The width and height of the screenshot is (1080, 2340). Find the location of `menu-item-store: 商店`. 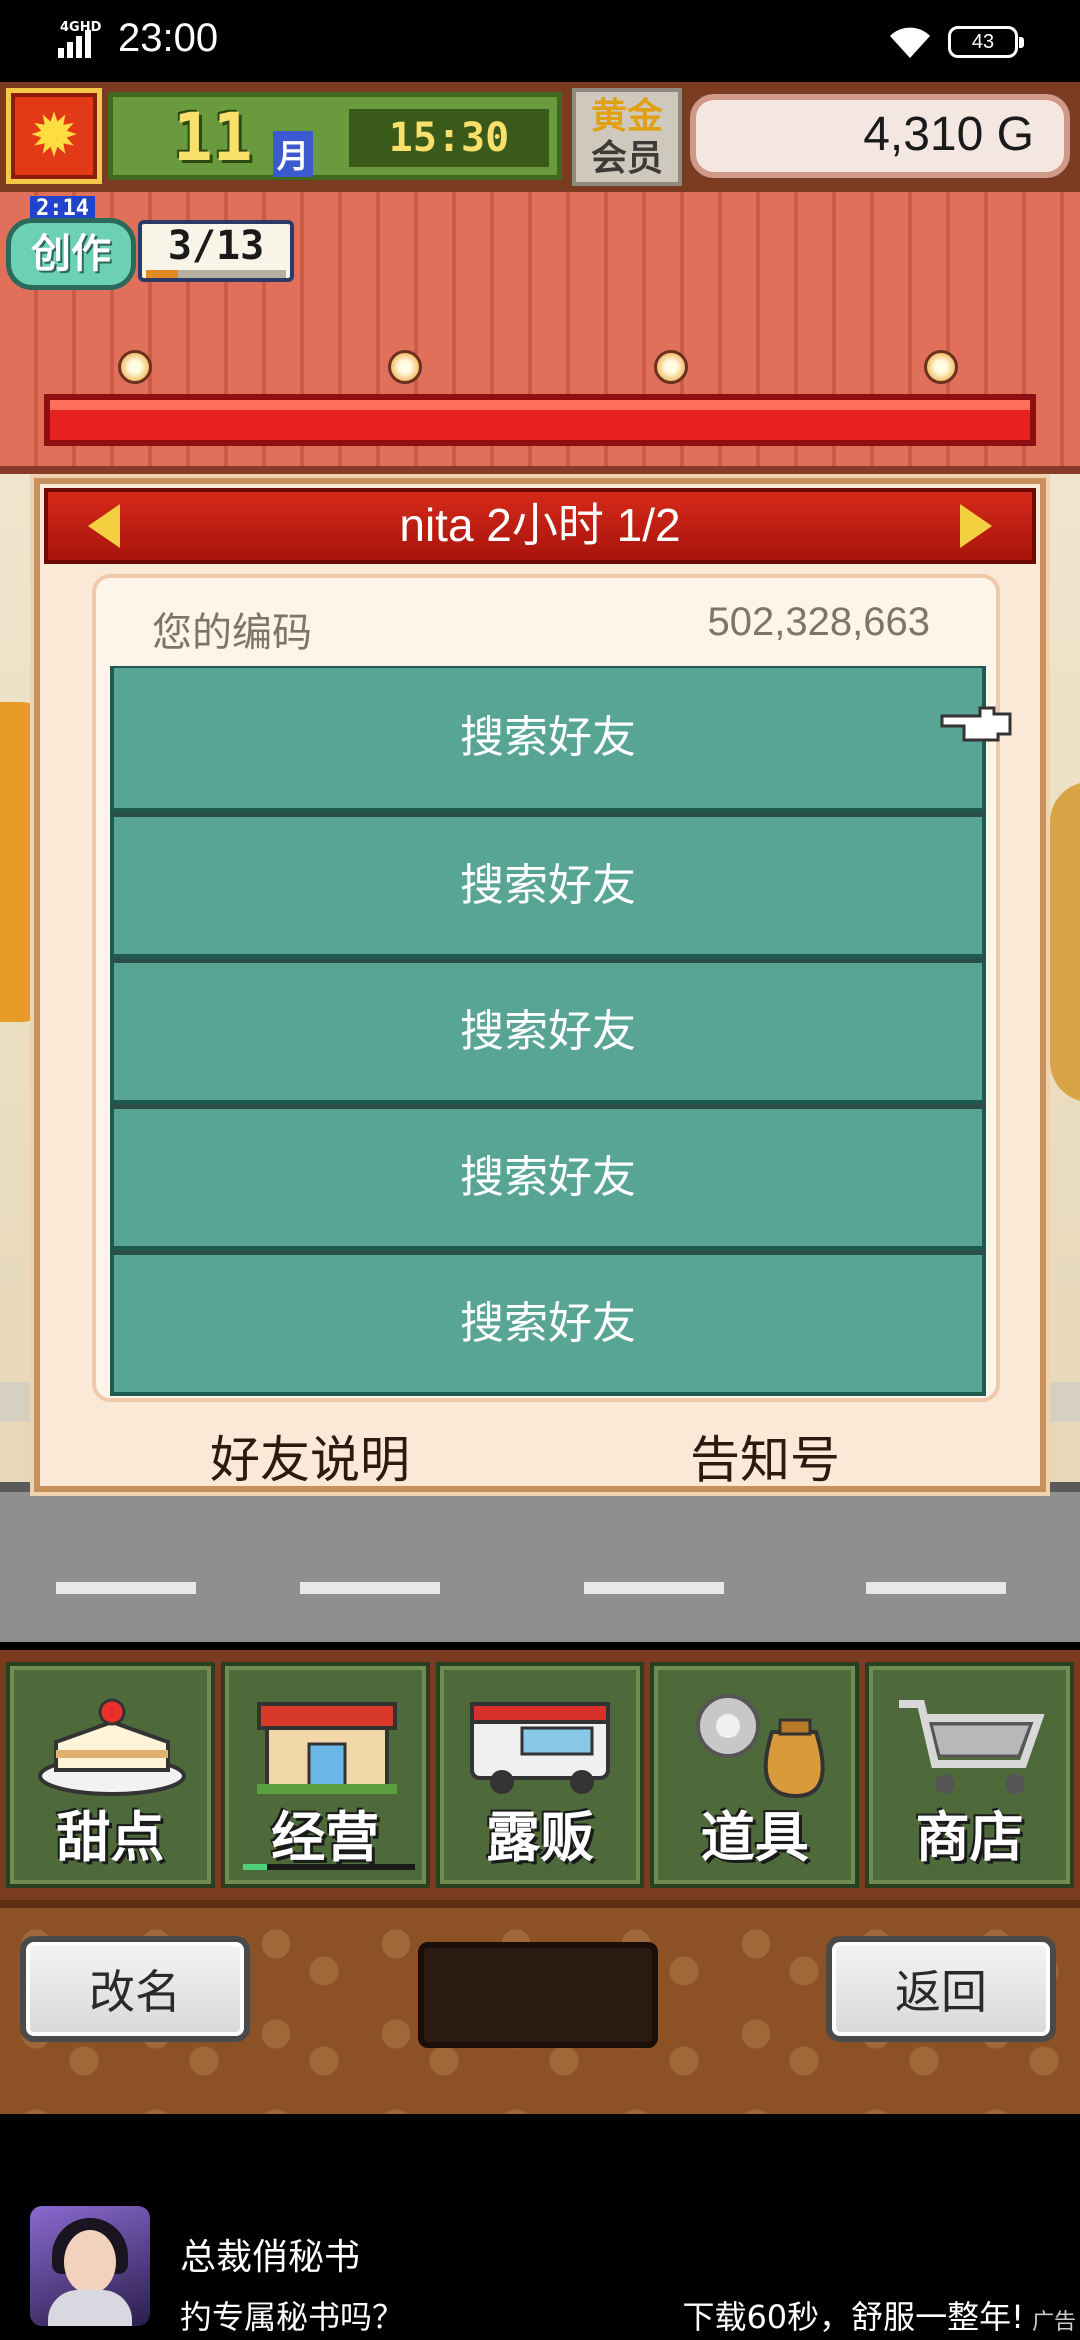

menu-item-store: 商店 is located at coordinates (969, 1775).